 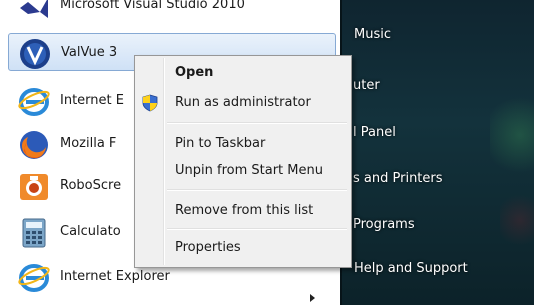 I want to click on right-item-label: Help and Support, so click(x=411, y=268).